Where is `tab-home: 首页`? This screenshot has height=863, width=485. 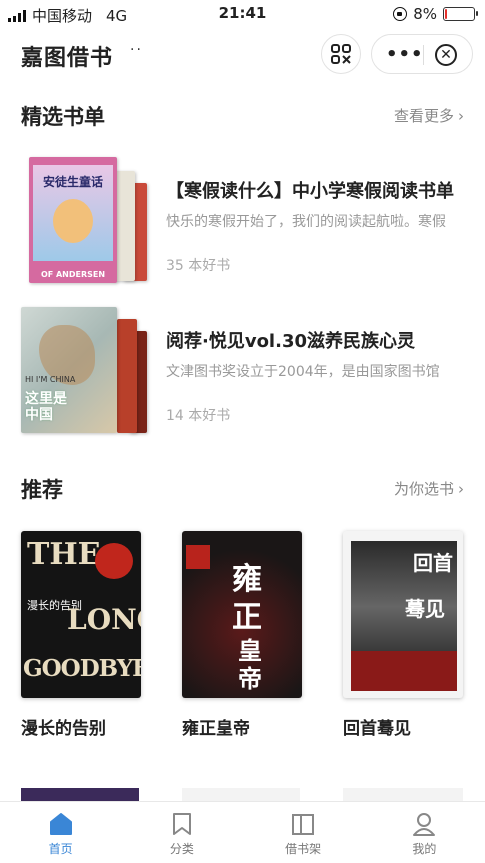
tab-home: 首页 is located at coordinates (60, 832).